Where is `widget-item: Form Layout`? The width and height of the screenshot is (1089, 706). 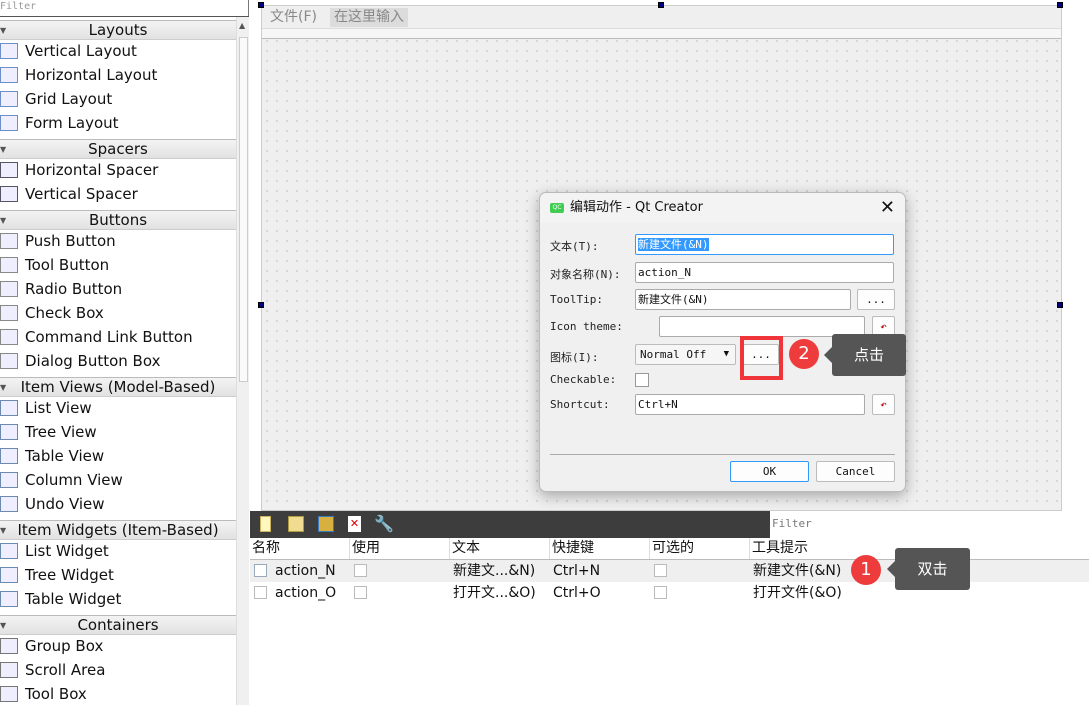
widget-item: Form Layout is located at coordinates (118, 123).